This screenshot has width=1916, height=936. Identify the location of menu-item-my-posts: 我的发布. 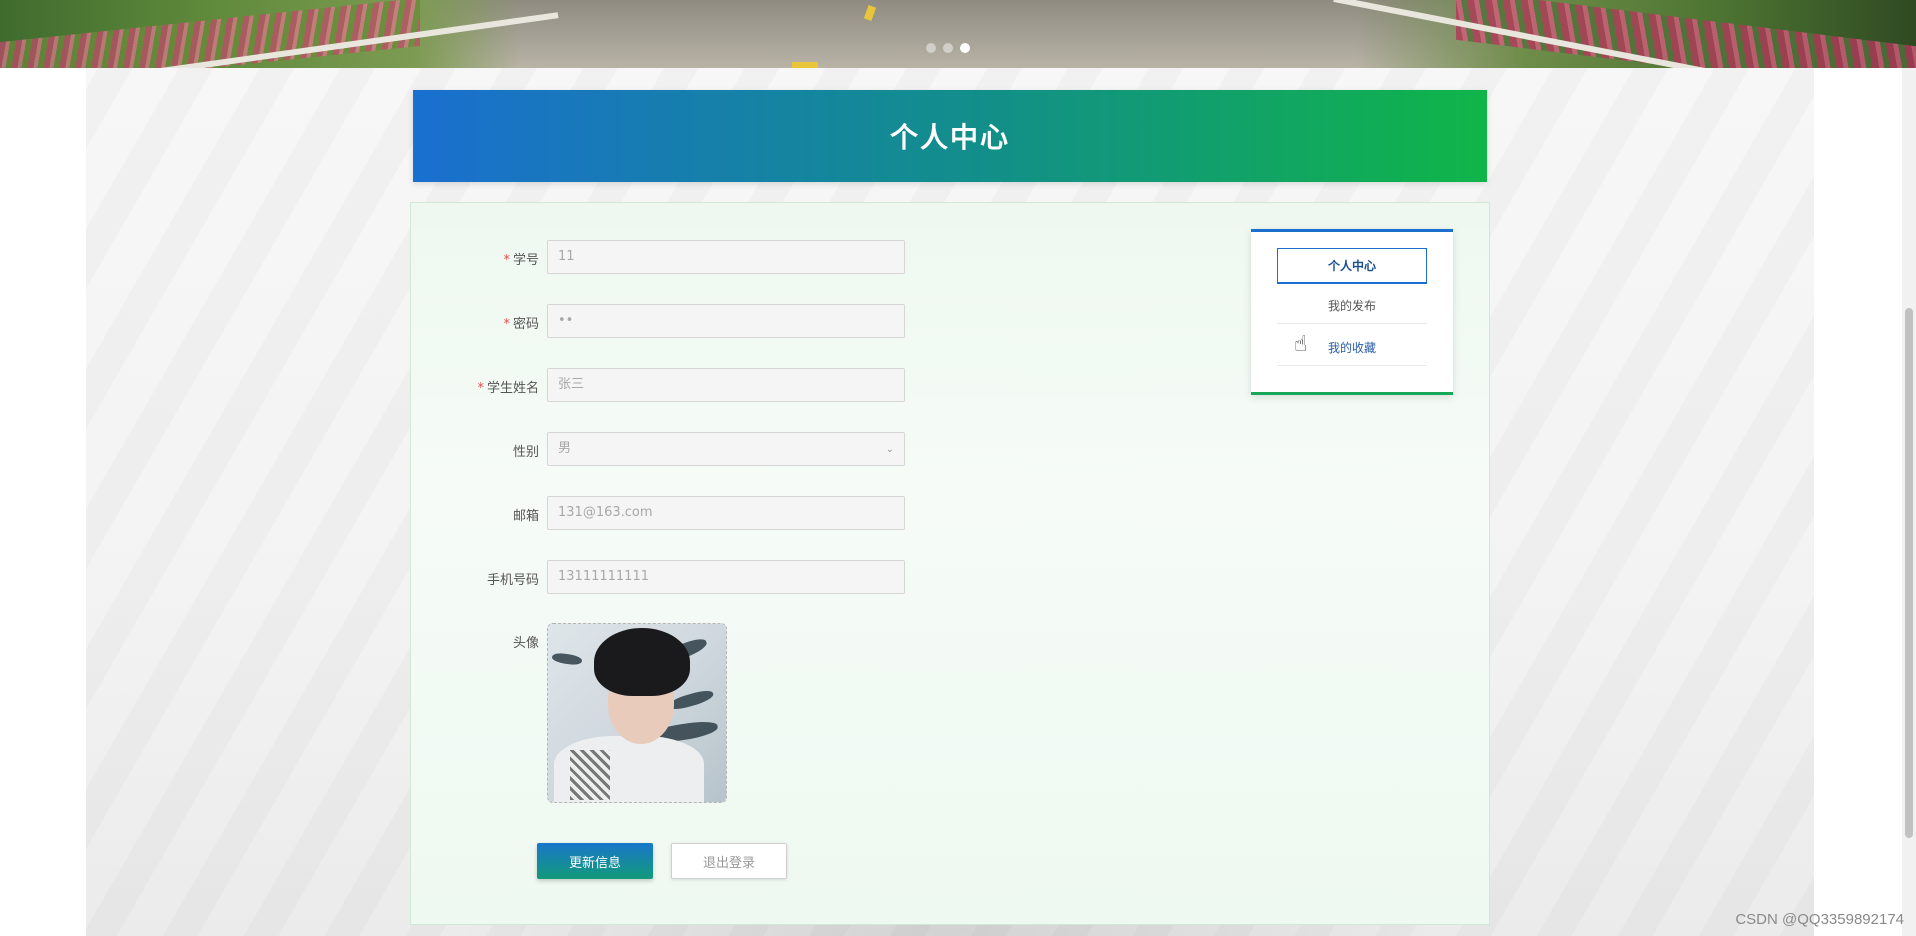
(1352, 306).